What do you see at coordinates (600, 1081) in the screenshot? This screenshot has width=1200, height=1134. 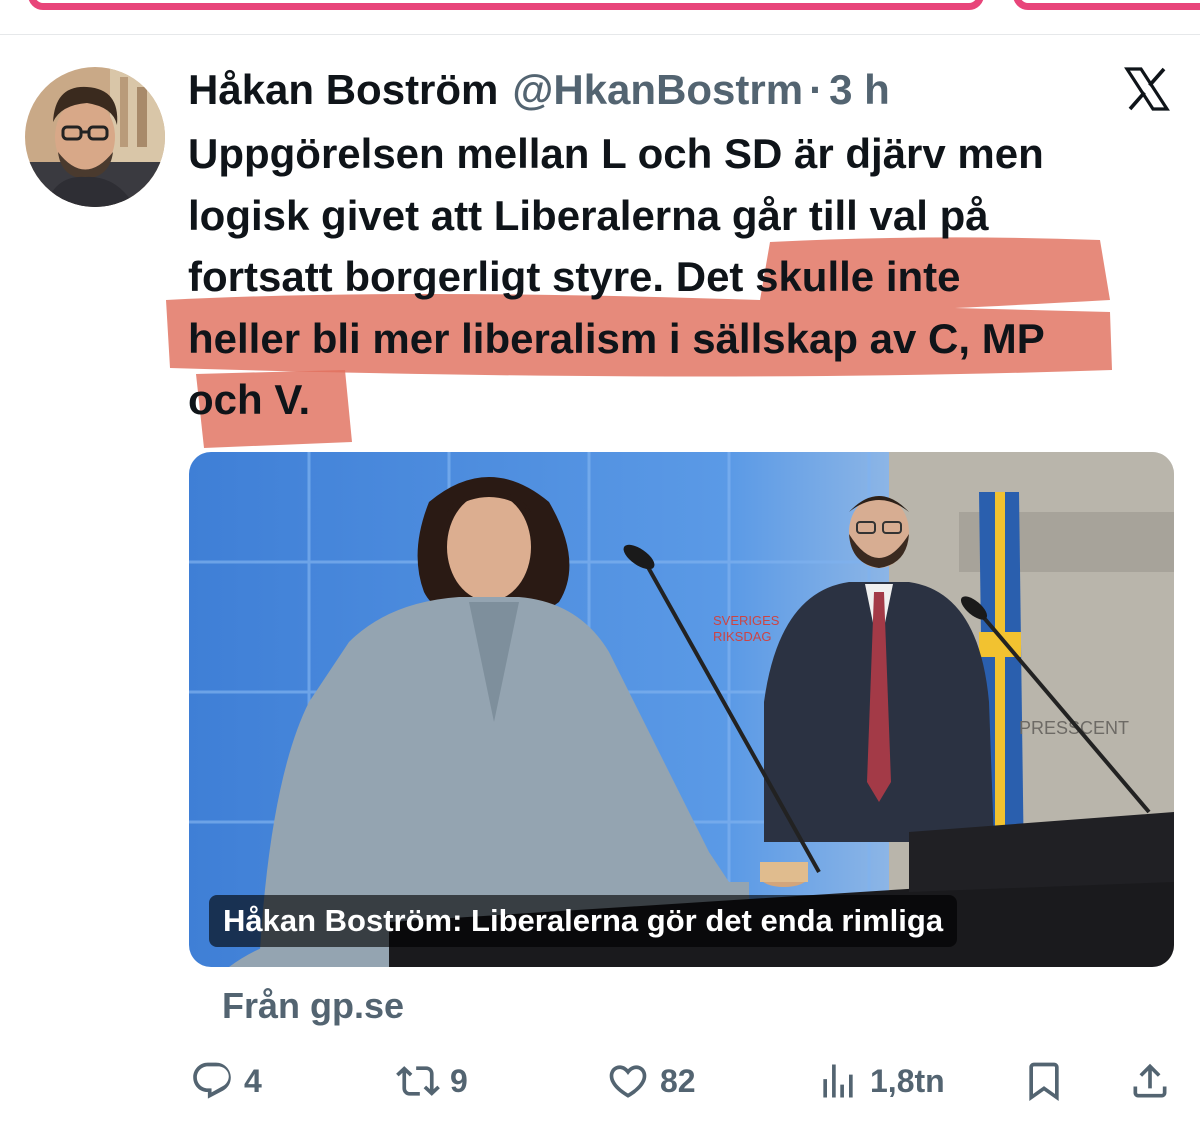 I see `action-bar: 4 9 82 1,8tn` at bounding box center [600, 1081].